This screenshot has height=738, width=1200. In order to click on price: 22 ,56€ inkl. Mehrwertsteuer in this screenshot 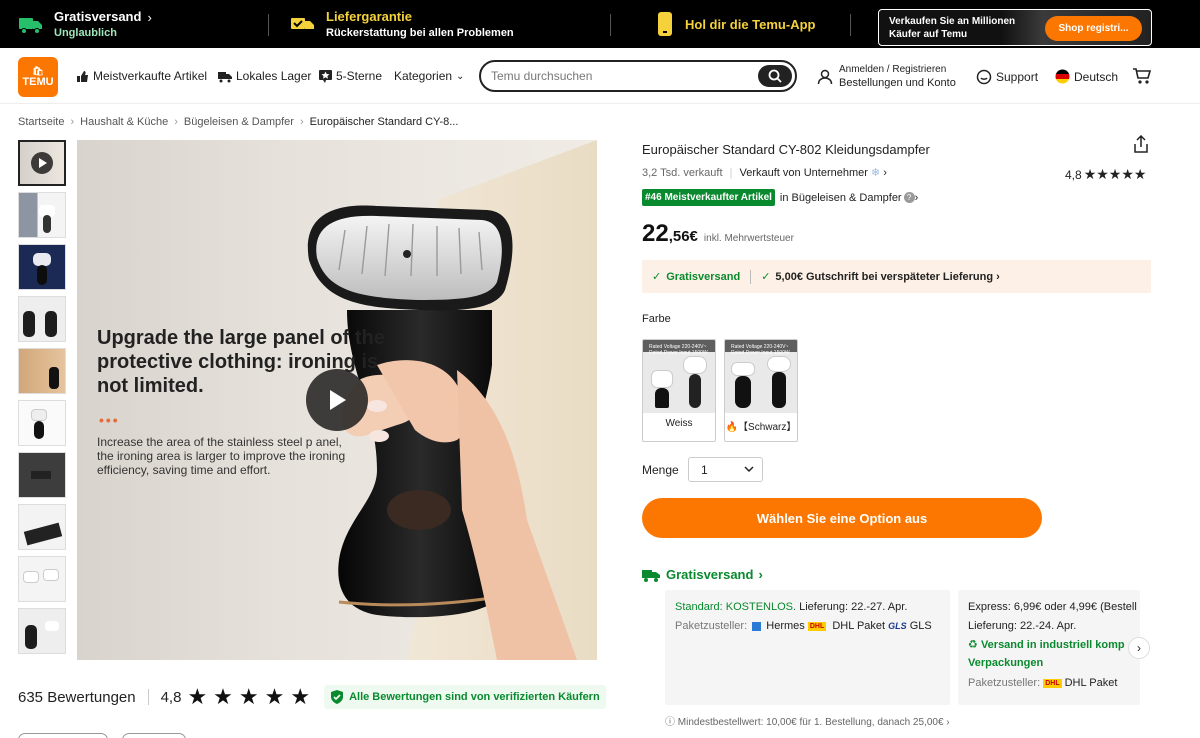, I will do `click(718, 234)`.